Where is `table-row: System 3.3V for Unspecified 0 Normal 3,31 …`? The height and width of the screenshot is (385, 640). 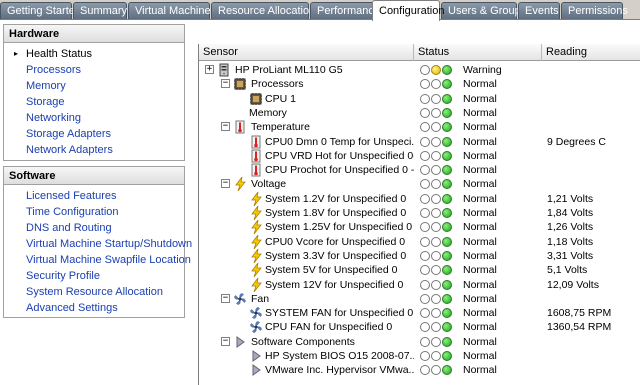
table-row: System 3.3V for Unspecified 0 Normal 3,31 … is located at coordinates (419, 256).